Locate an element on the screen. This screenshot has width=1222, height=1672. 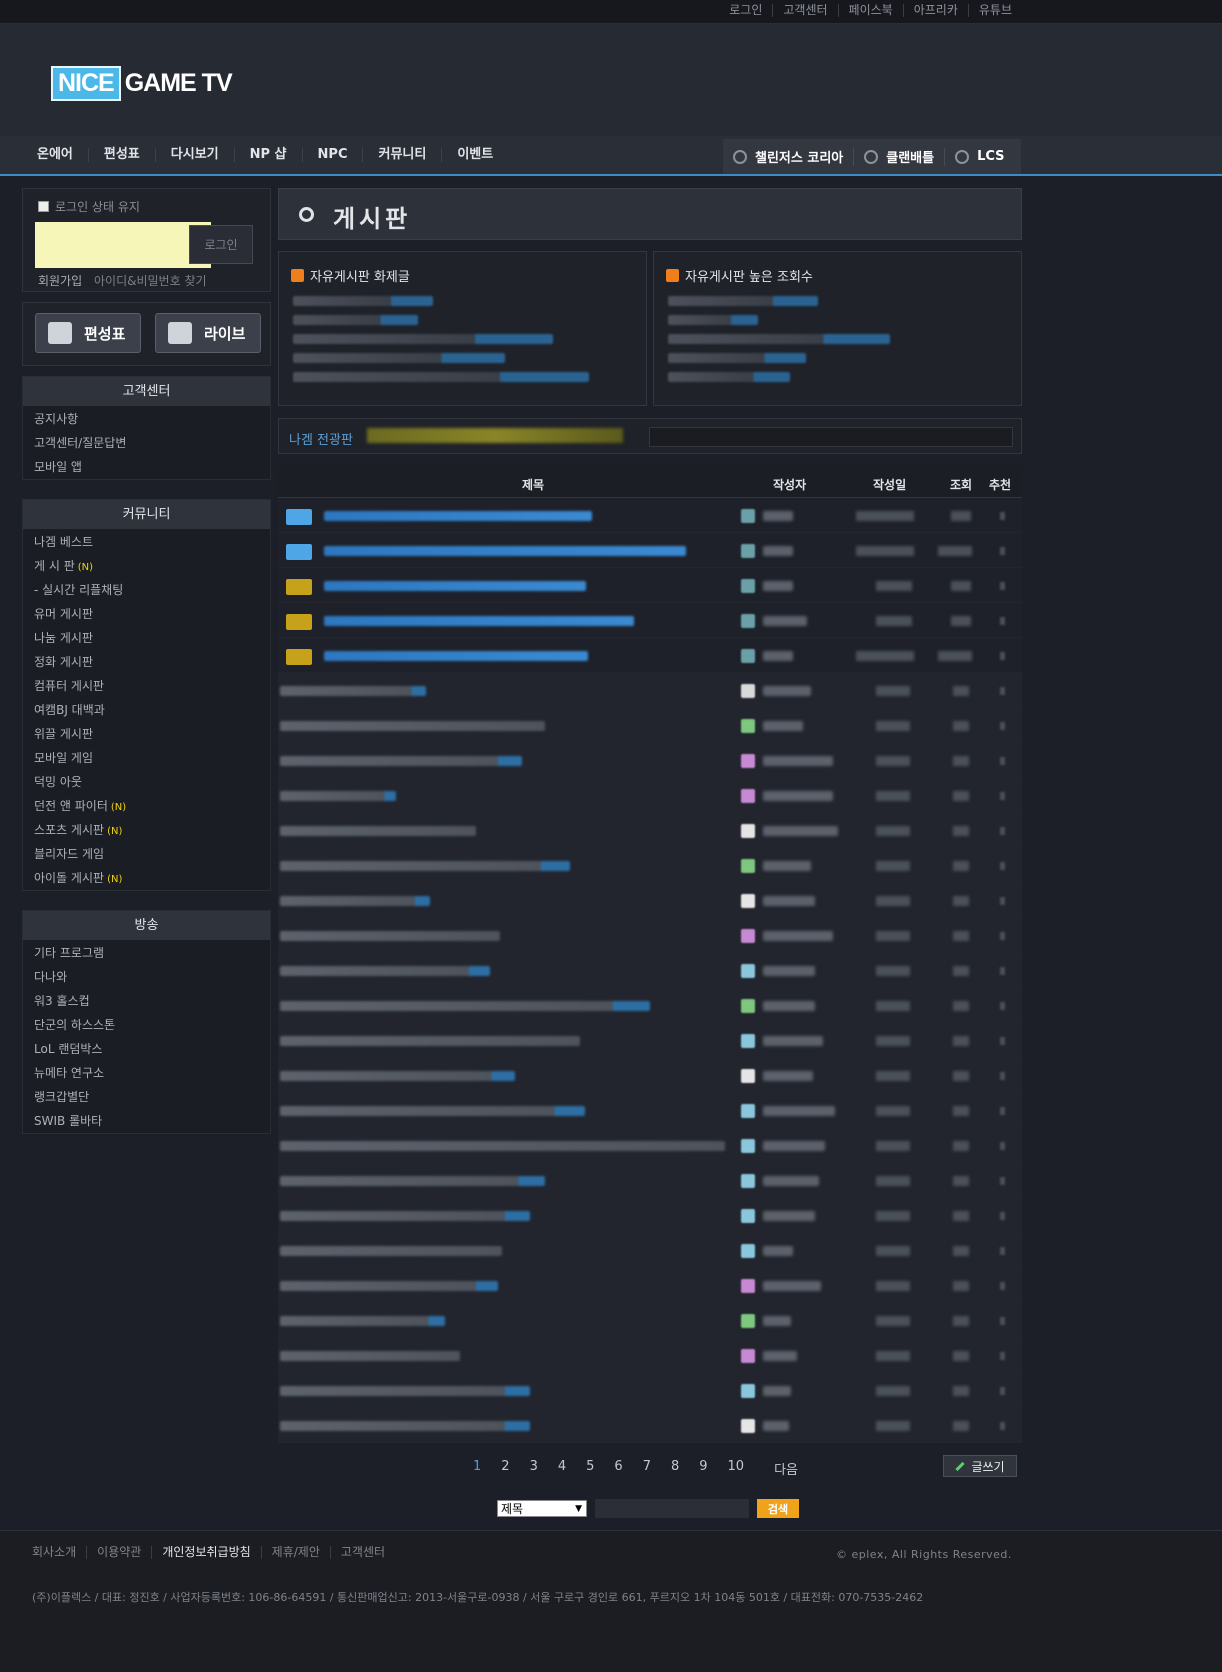
sidebar-item-community: 나겜 베스트 is located at coordinates (146, 542).